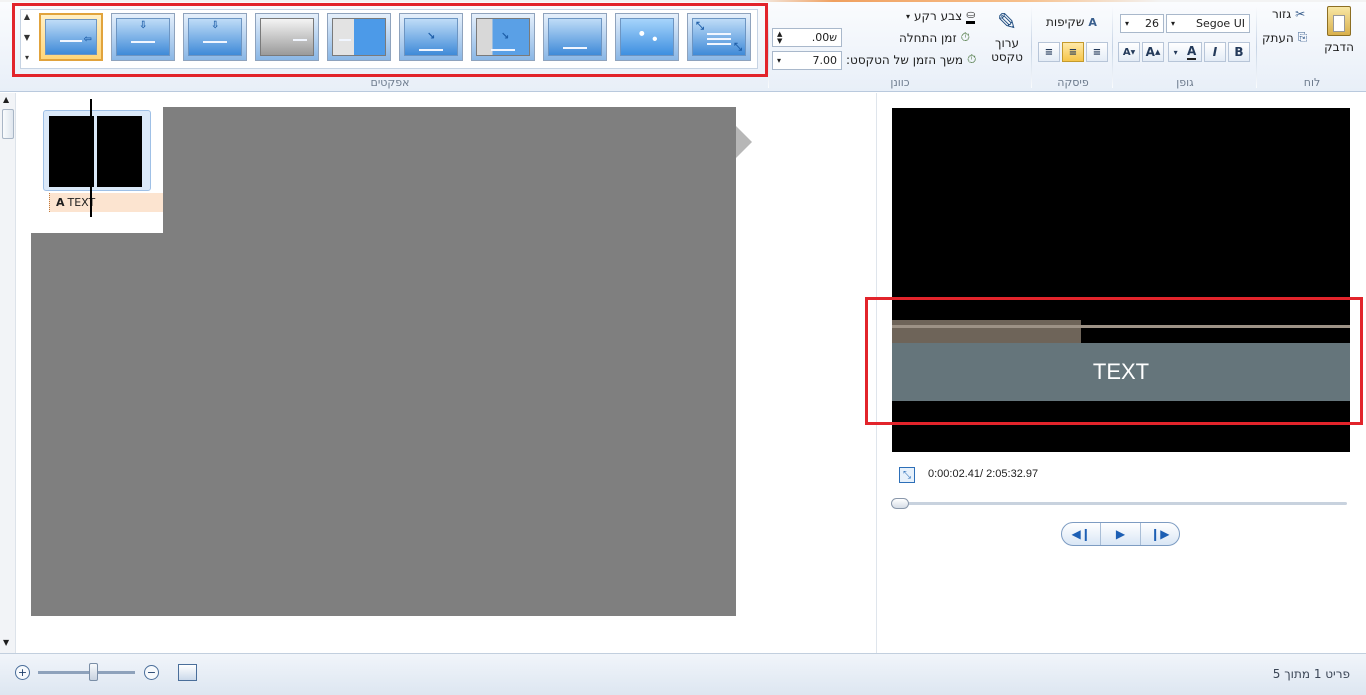  I want to click on font-size-select: ▾ 26, so click(1142, 23).